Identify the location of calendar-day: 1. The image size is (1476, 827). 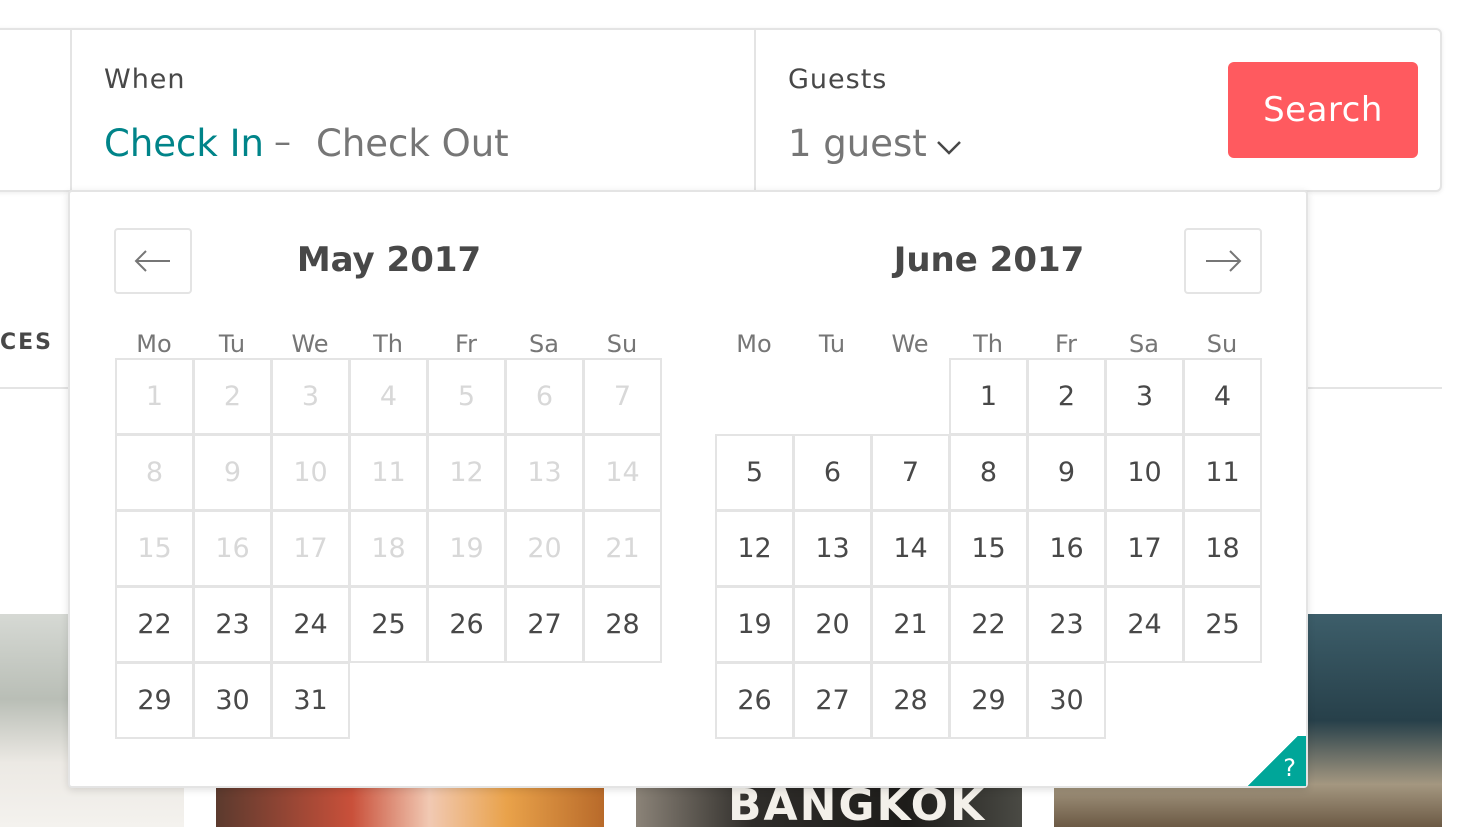
(988, 396).